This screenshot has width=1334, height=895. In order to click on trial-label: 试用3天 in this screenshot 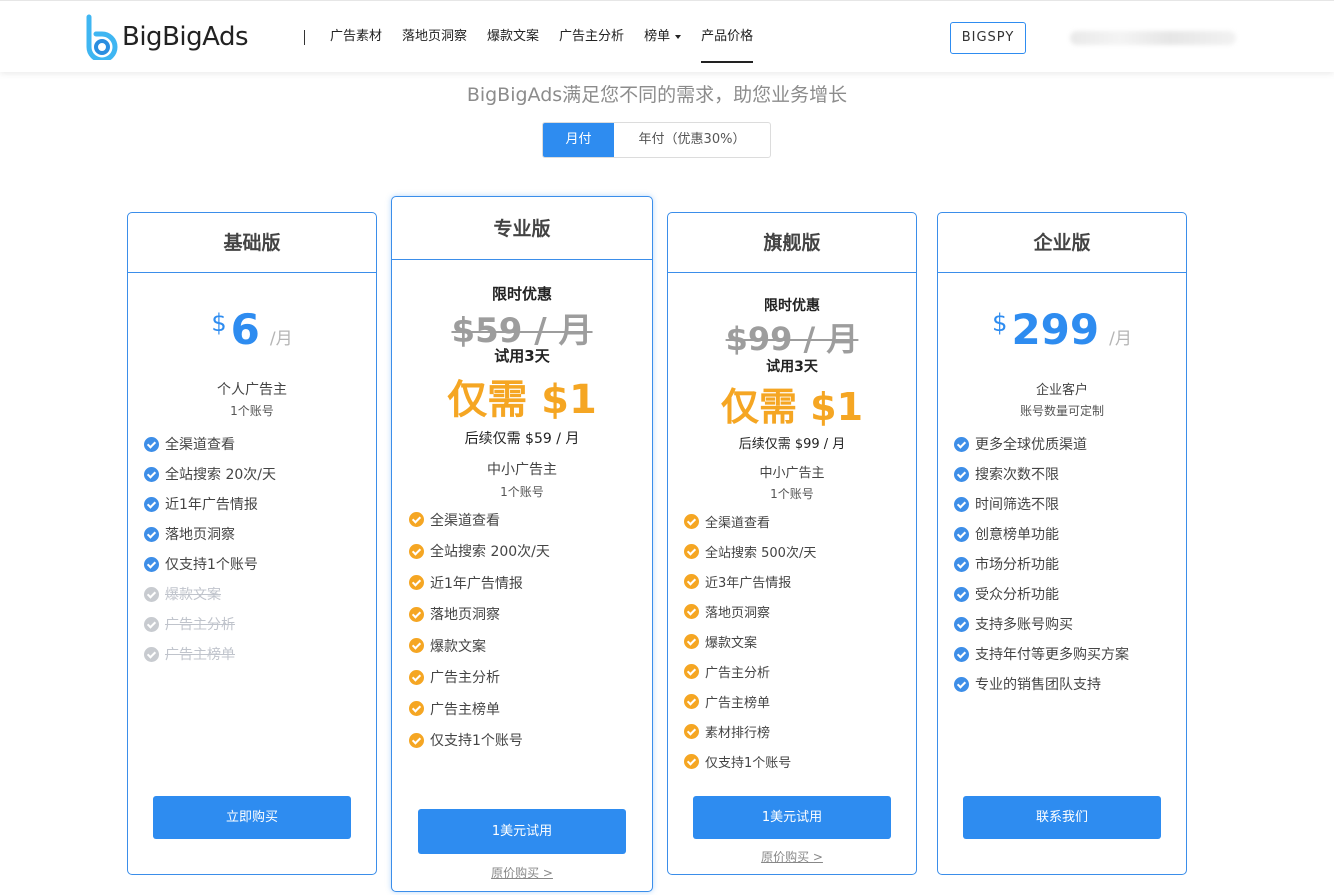, I will do `click(522, 356)`.